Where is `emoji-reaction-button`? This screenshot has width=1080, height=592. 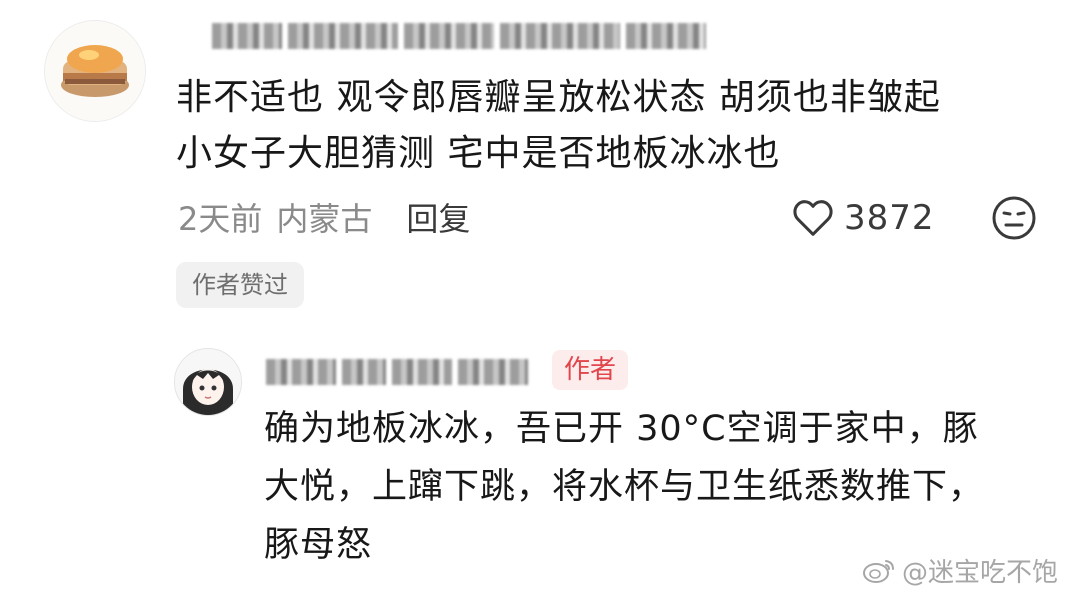
emoji-reaction-button is located at coordinates (1014, 218).